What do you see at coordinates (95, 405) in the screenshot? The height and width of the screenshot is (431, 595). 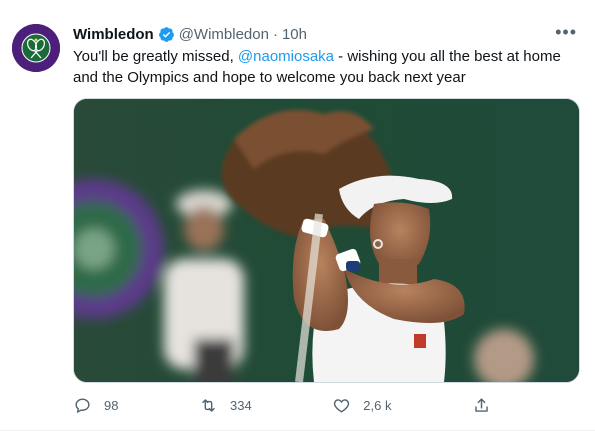 I see `reply-button: 98` at bounding box center [95, 405].